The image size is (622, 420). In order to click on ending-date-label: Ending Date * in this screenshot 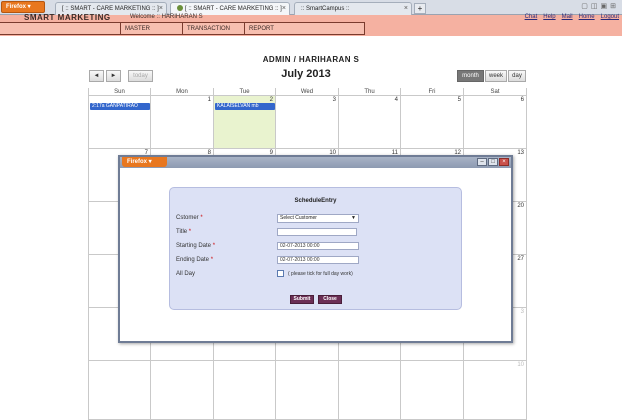, I will do `click(194, 260)`.